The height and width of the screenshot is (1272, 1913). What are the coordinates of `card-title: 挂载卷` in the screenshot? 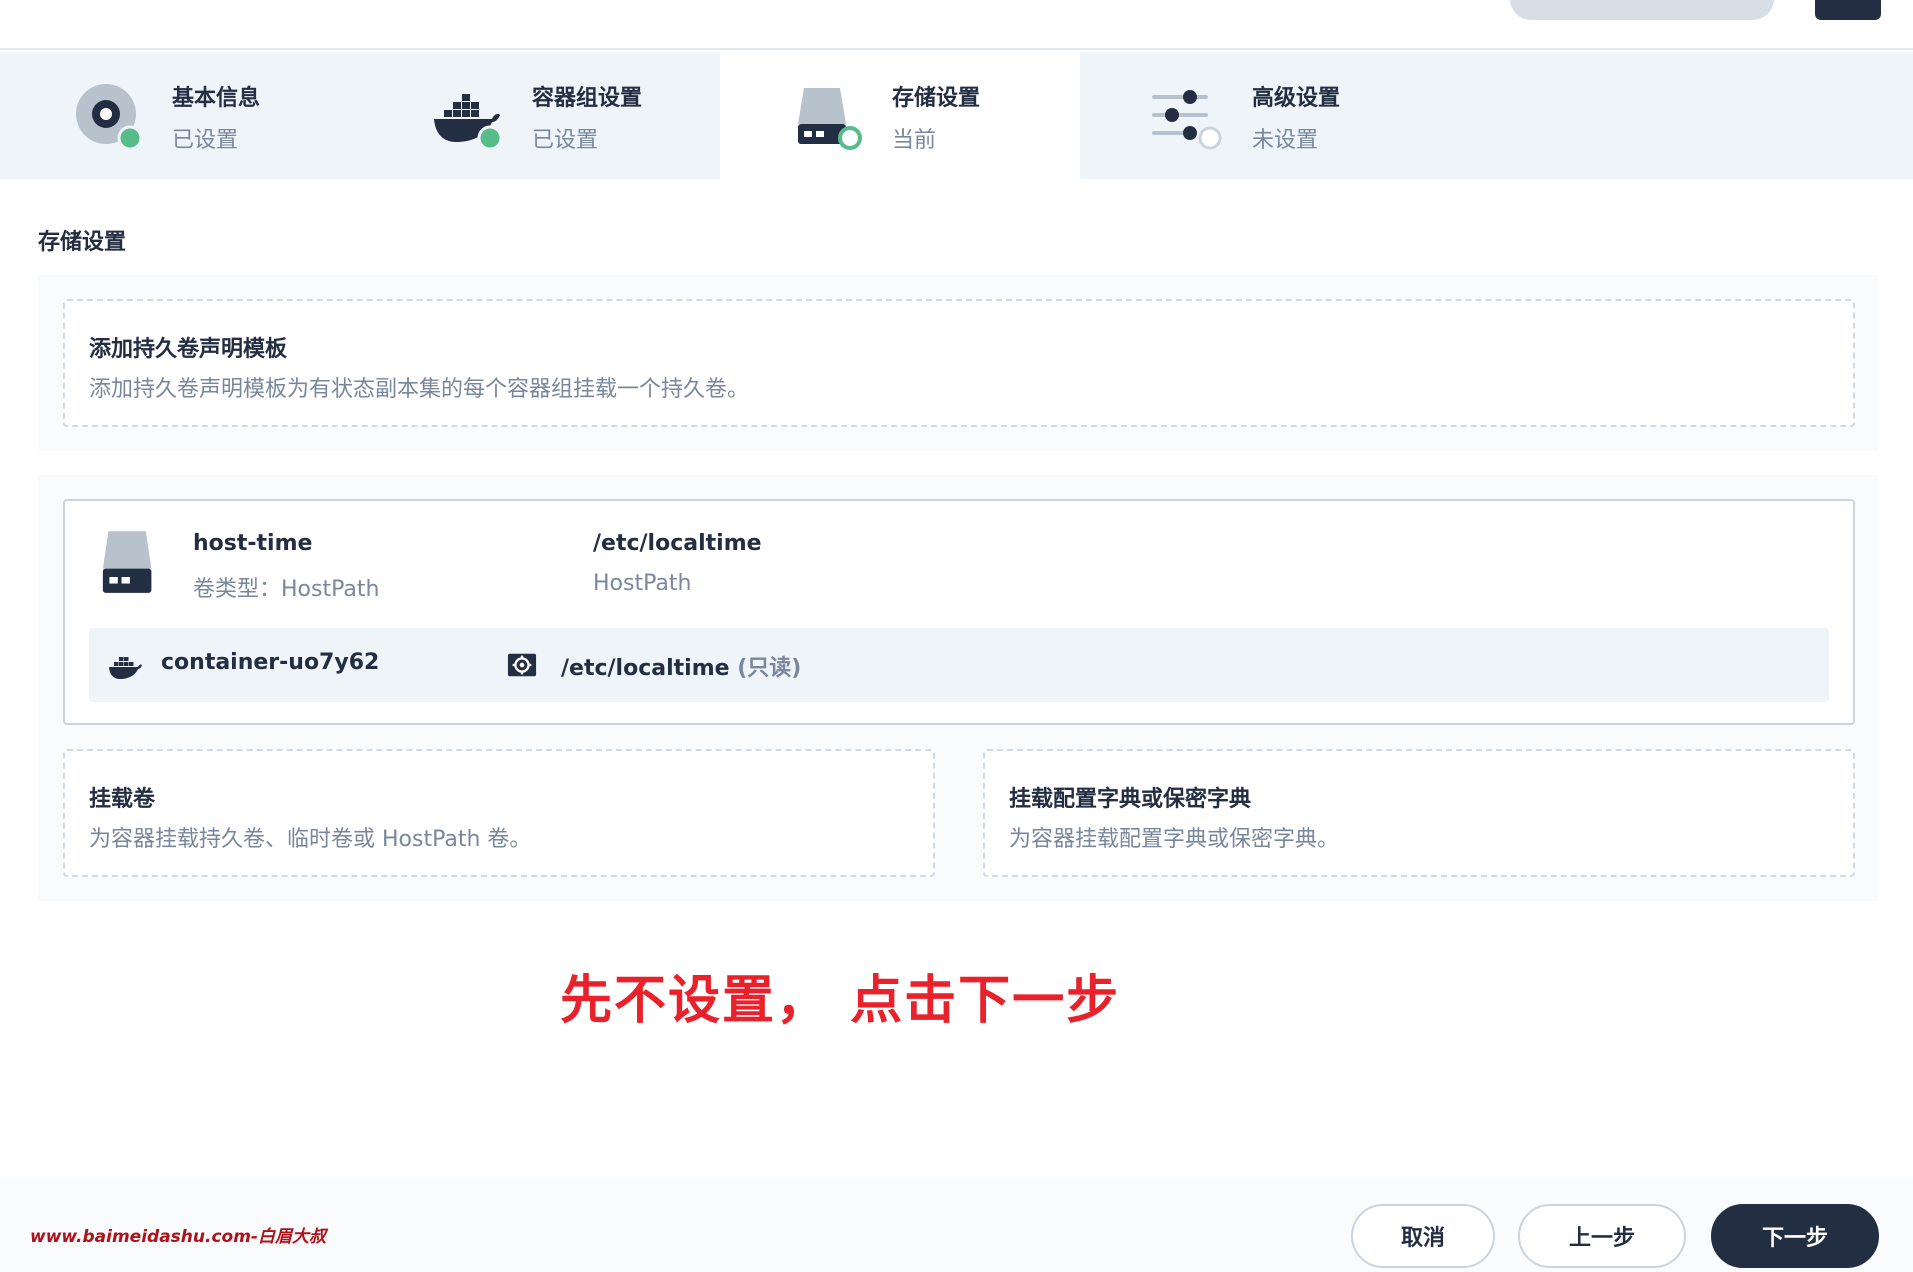 It's located at (122, 799).